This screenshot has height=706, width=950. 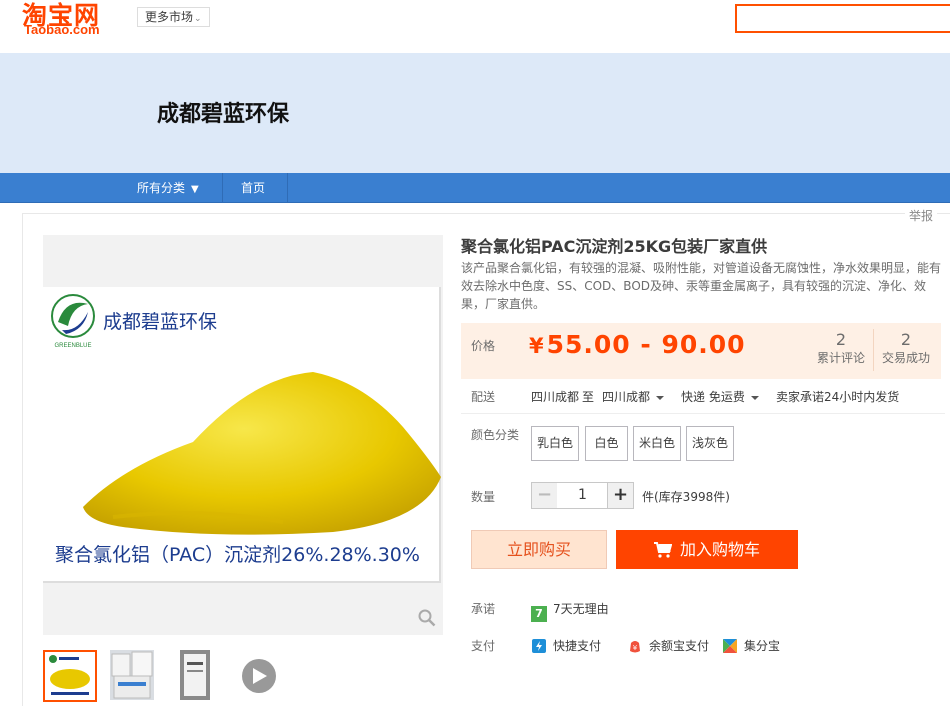 I want to click on powder-pile-image, so click(x=262, y=453).